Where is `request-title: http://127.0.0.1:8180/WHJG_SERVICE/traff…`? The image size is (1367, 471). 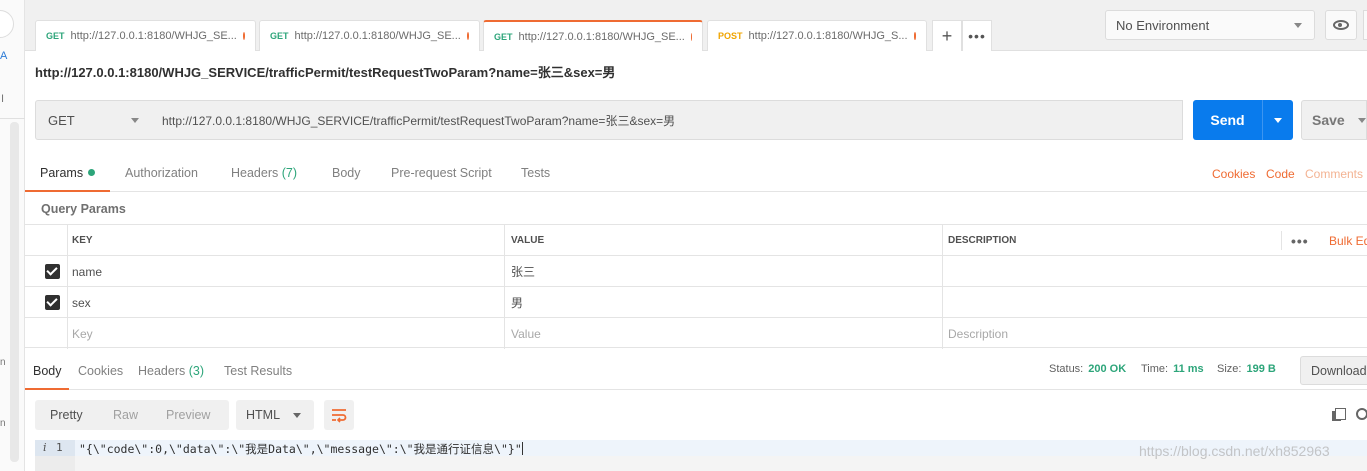 request-title: http://127.0.0.1:8180/WHJG_SERVICE/traff… is located at coordinates (325, 71).